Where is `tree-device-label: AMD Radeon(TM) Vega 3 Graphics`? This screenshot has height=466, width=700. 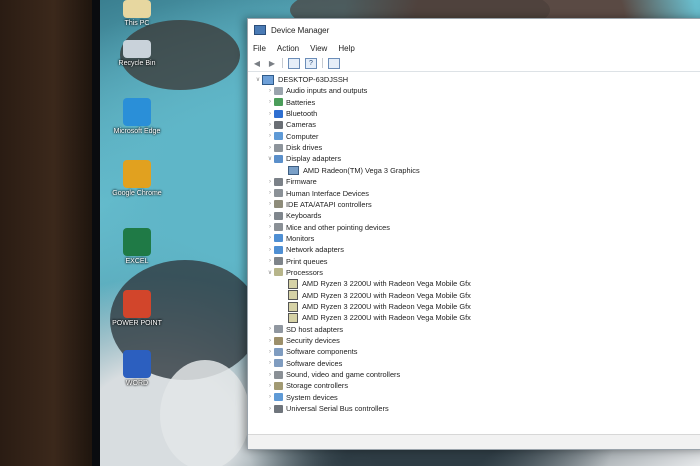 tree-device-label: AMD Radeon(TM) Vega 3 Graphics is located at coordinates (361, 170).